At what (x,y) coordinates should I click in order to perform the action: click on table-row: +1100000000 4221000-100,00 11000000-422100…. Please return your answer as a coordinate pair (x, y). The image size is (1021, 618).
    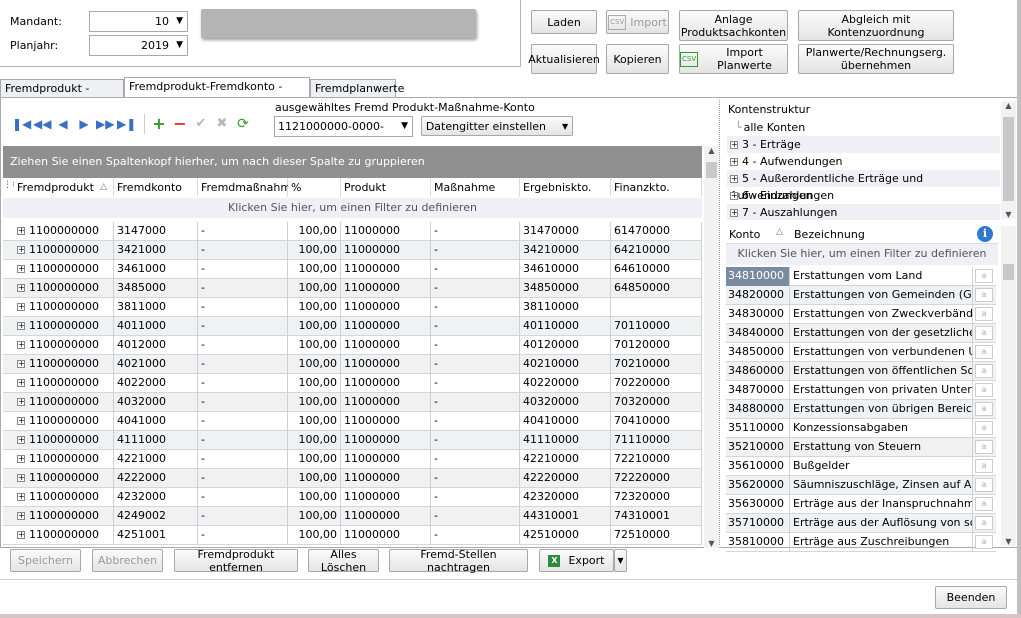
    Looking at the image, I should click on (352, 459).